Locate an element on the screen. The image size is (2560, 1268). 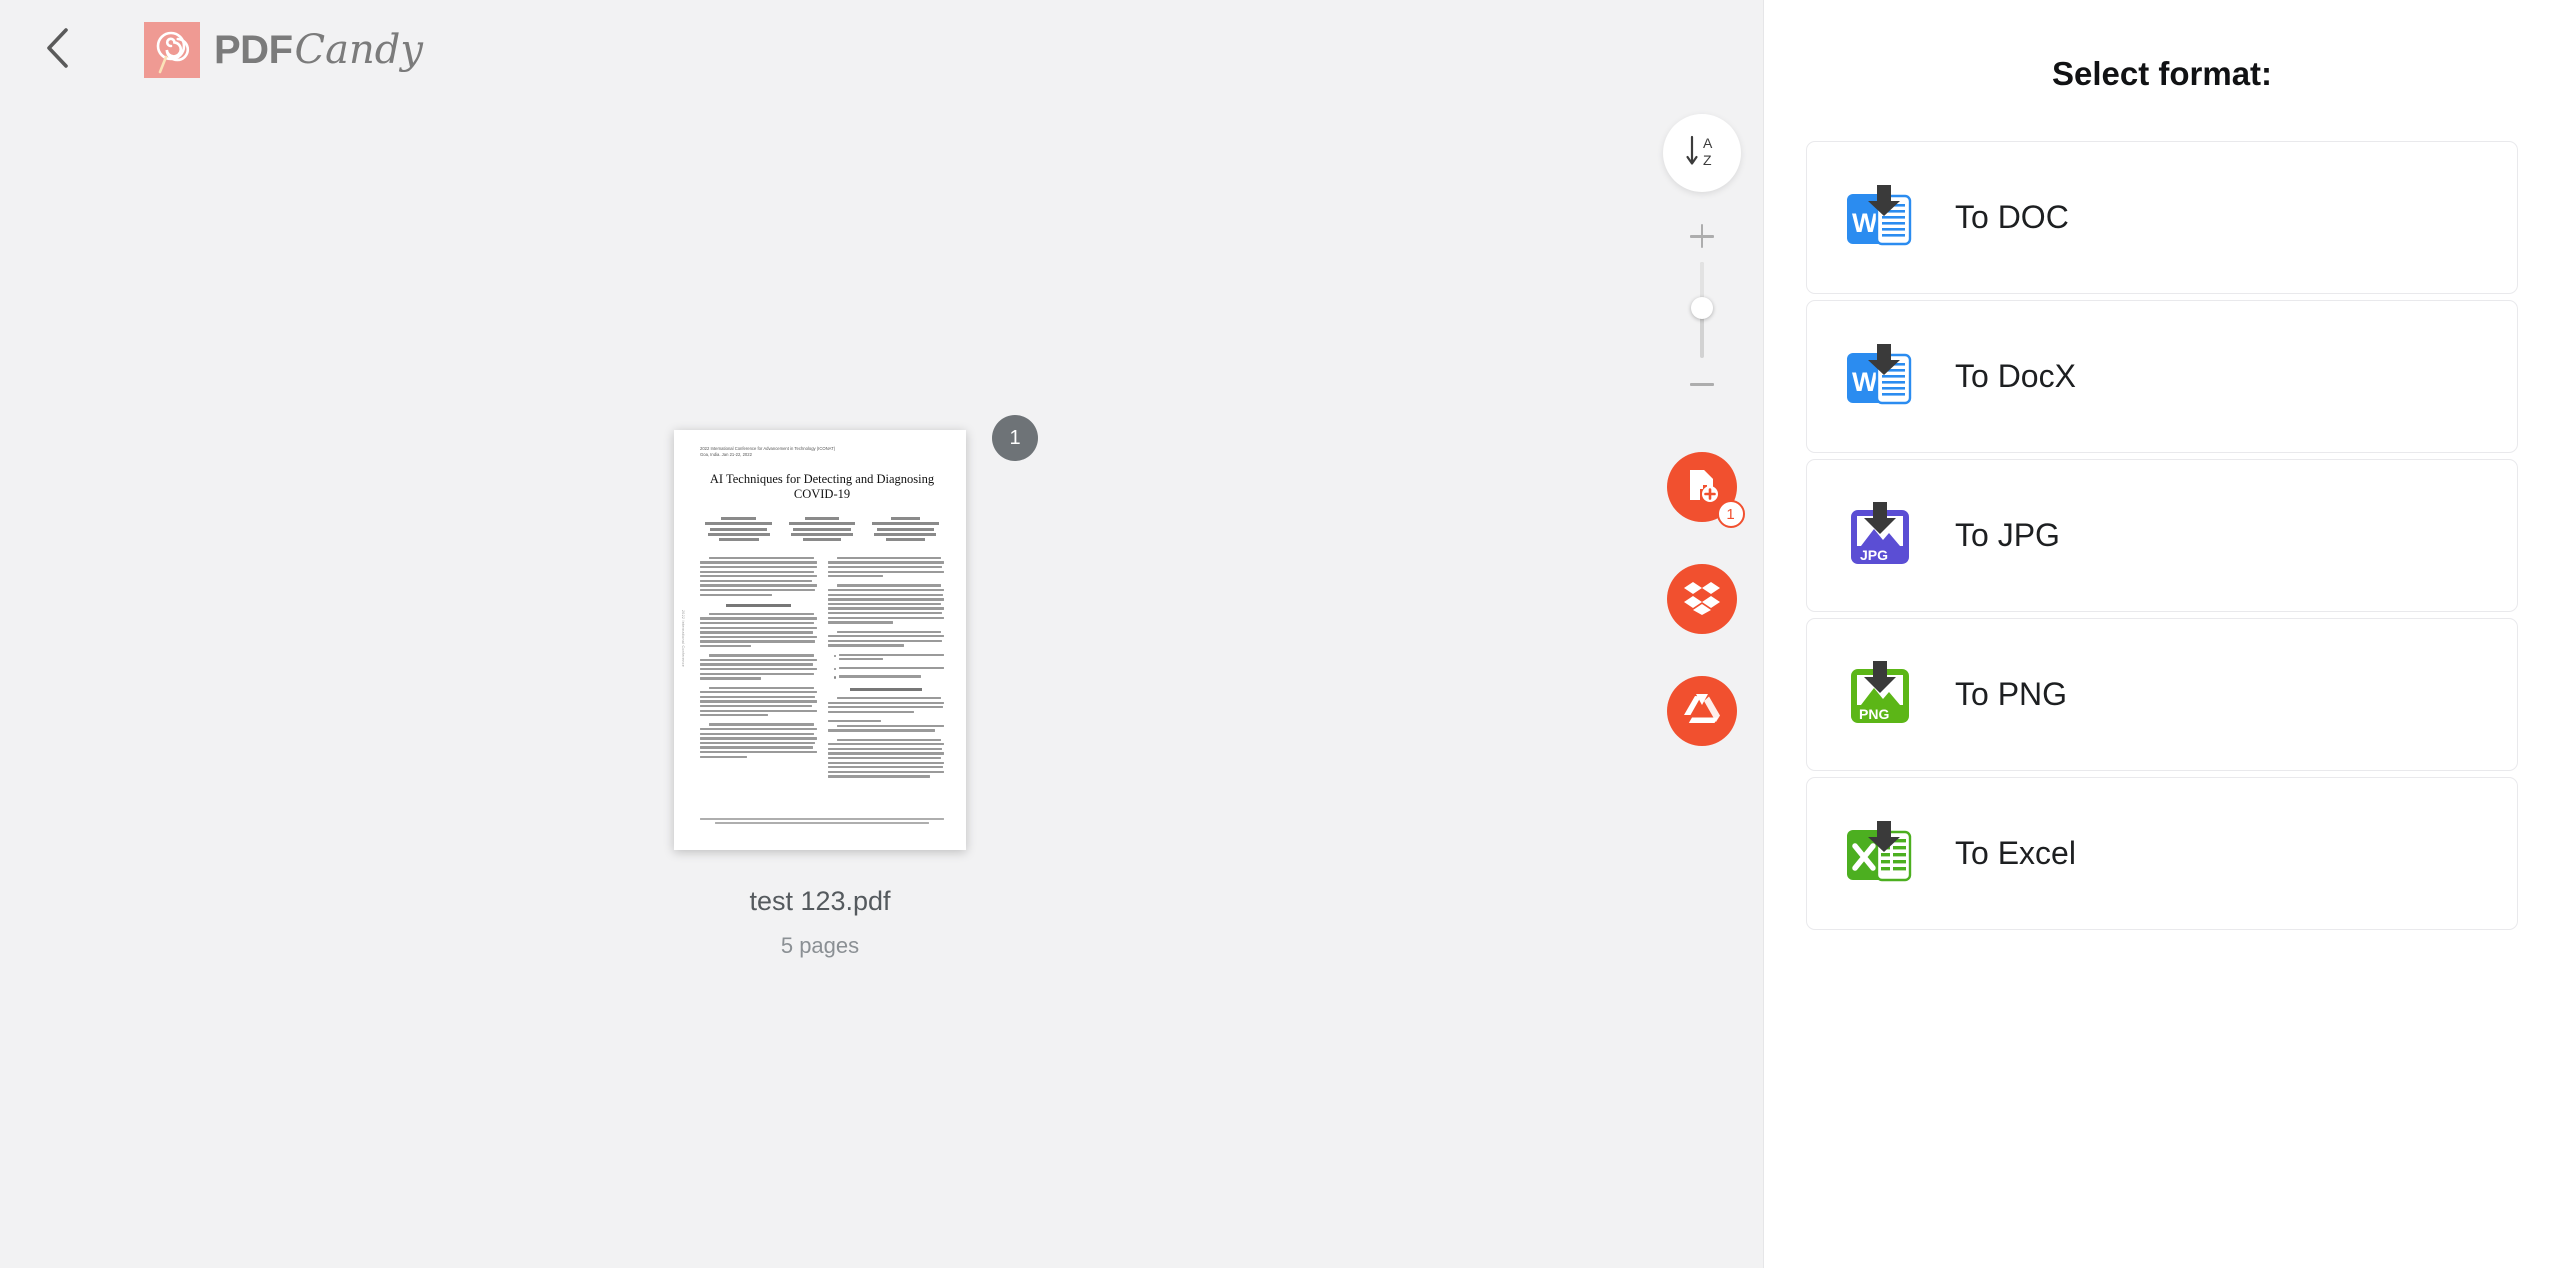
format-card-jpg: JPG To JPG is located at coordinates (2162, 535).